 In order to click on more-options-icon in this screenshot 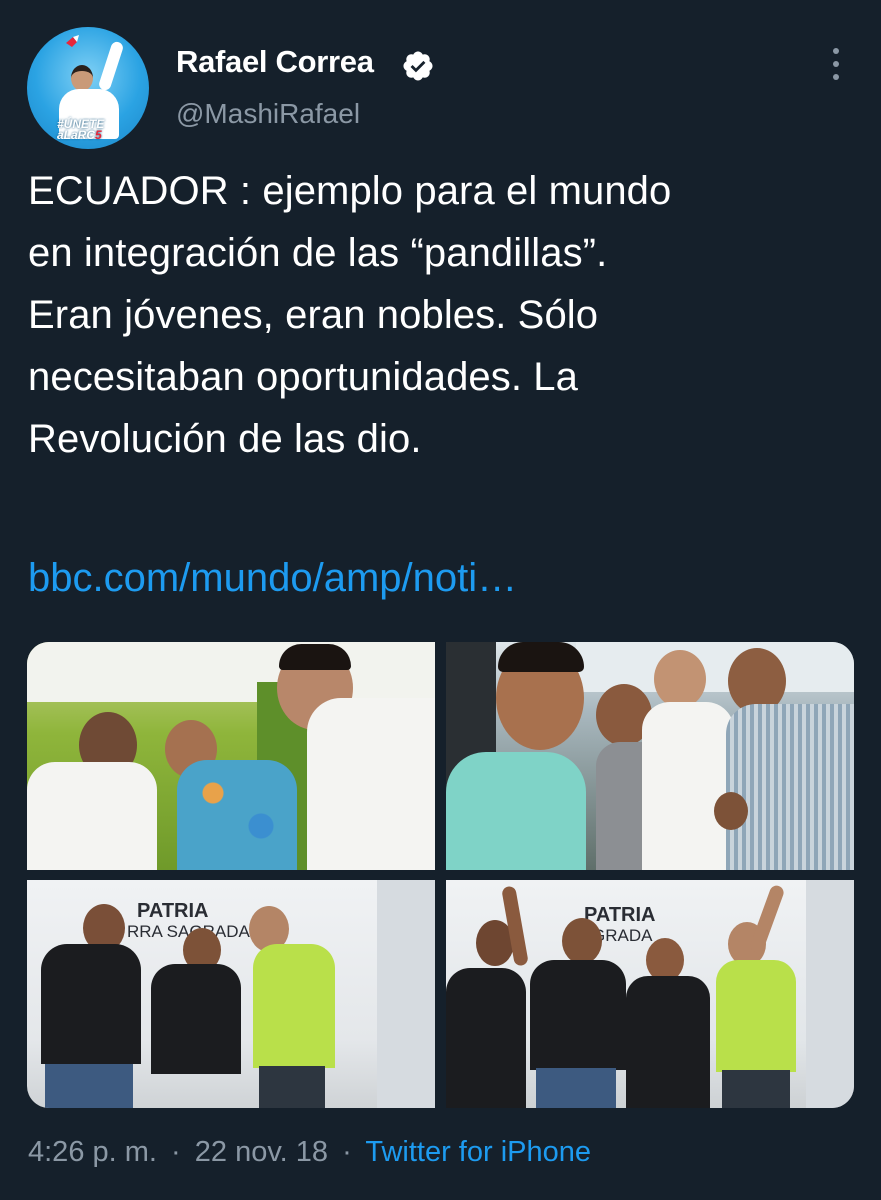, I will do `click(836, 64)`.